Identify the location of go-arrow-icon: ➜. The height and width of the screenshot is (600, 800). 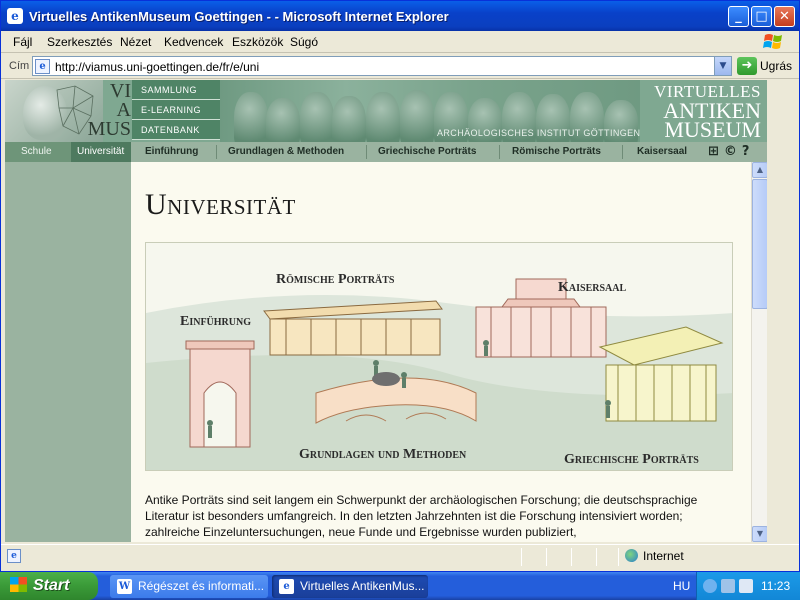
(747, 66).